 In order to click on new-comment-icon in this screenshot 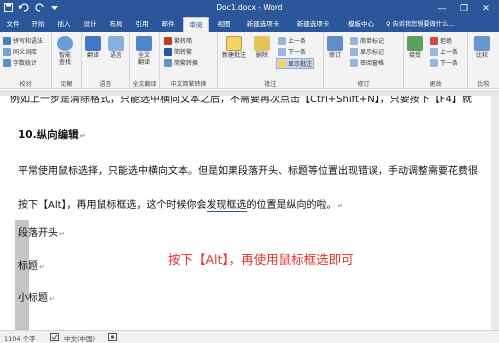, I will do `click(234, 43)`.